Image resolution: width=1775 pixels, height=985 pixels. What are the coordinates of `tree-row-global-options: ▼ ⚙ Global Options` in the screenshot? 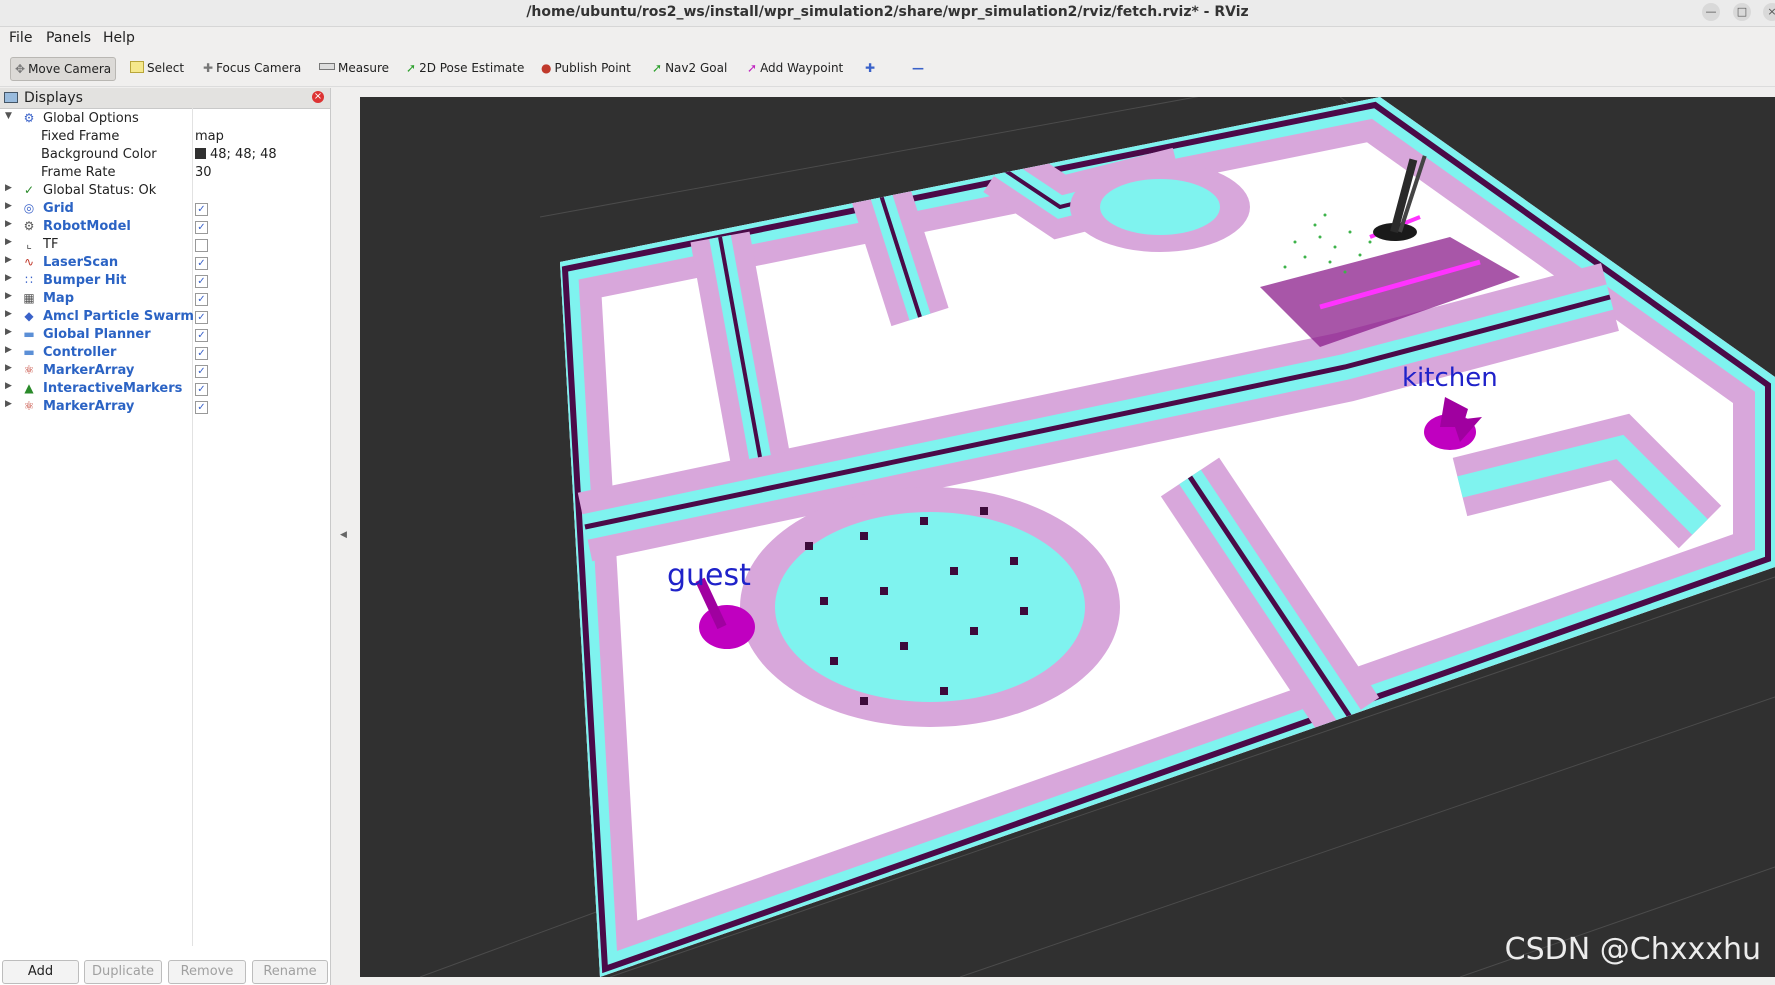 It's located at (165, 119).